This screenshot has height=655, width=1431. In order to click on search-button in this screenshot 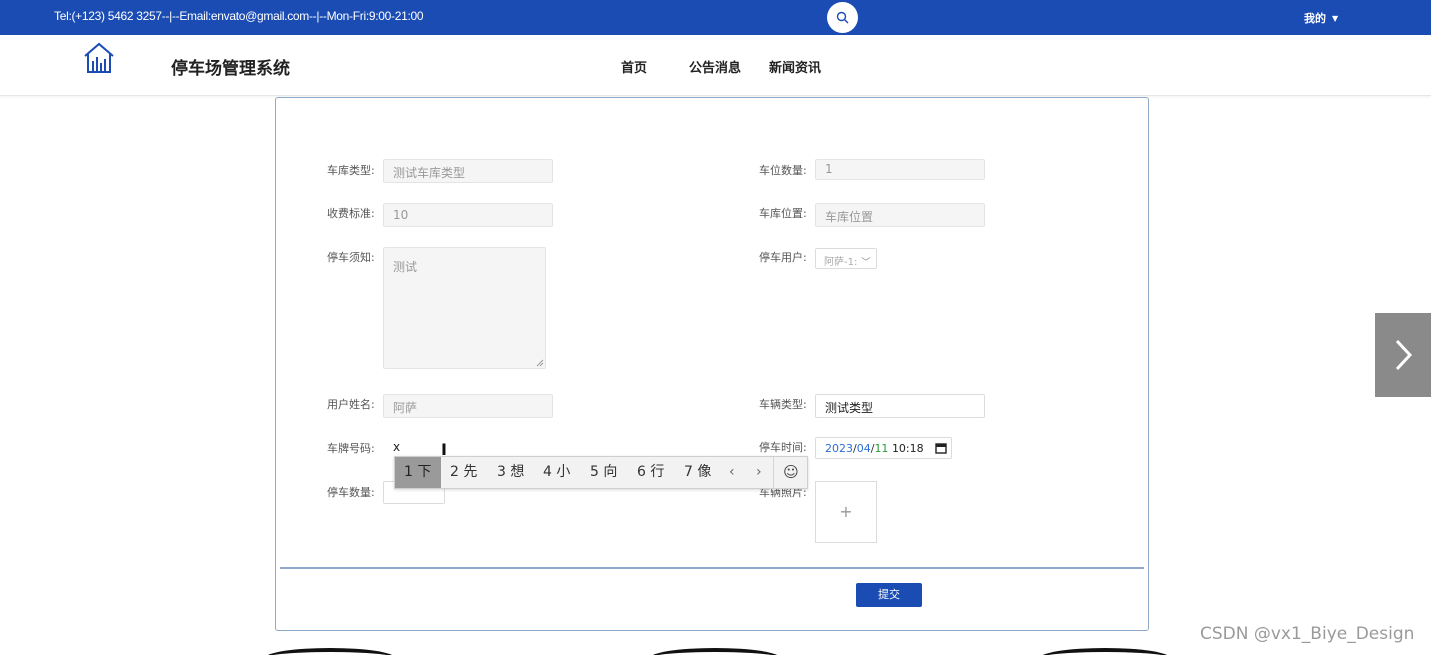, I will do `click(842, 17)`.